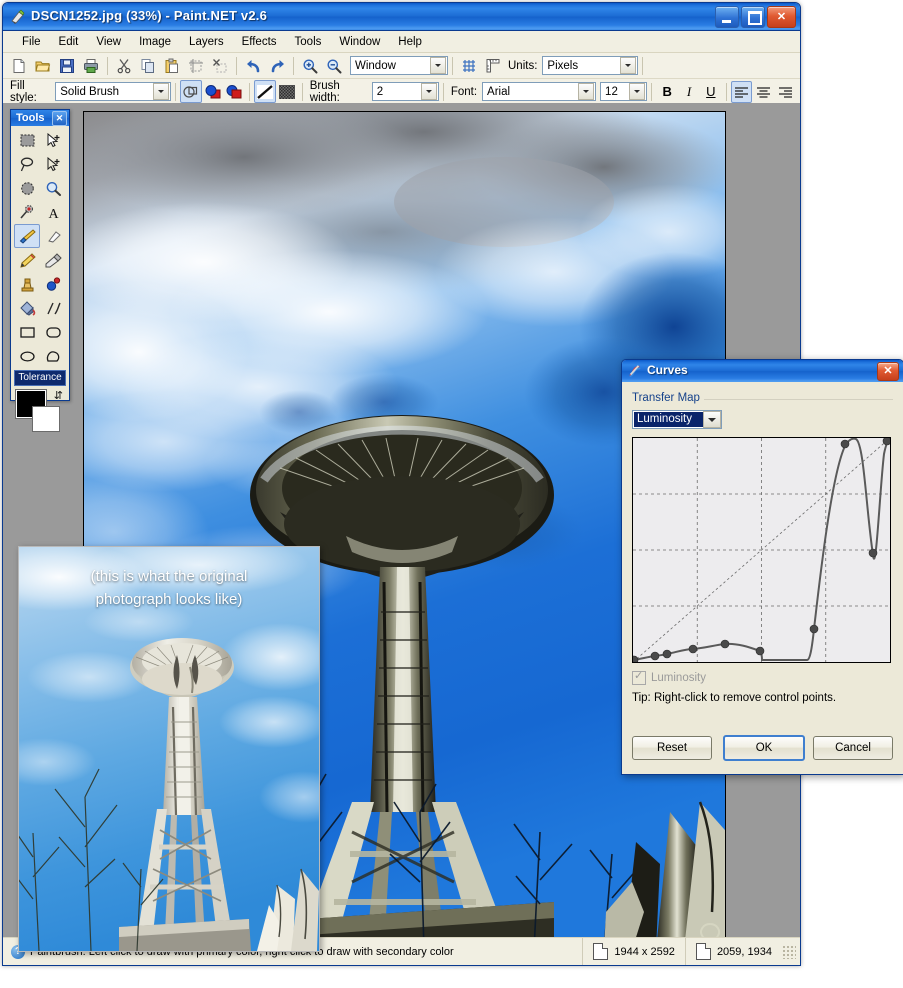 This screenshot has height=988, width=903. I want to click on new-icon, so click(19, 65).